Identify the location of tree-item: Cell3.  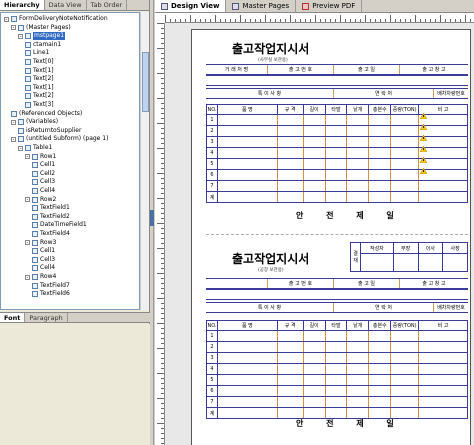
(43, 182).